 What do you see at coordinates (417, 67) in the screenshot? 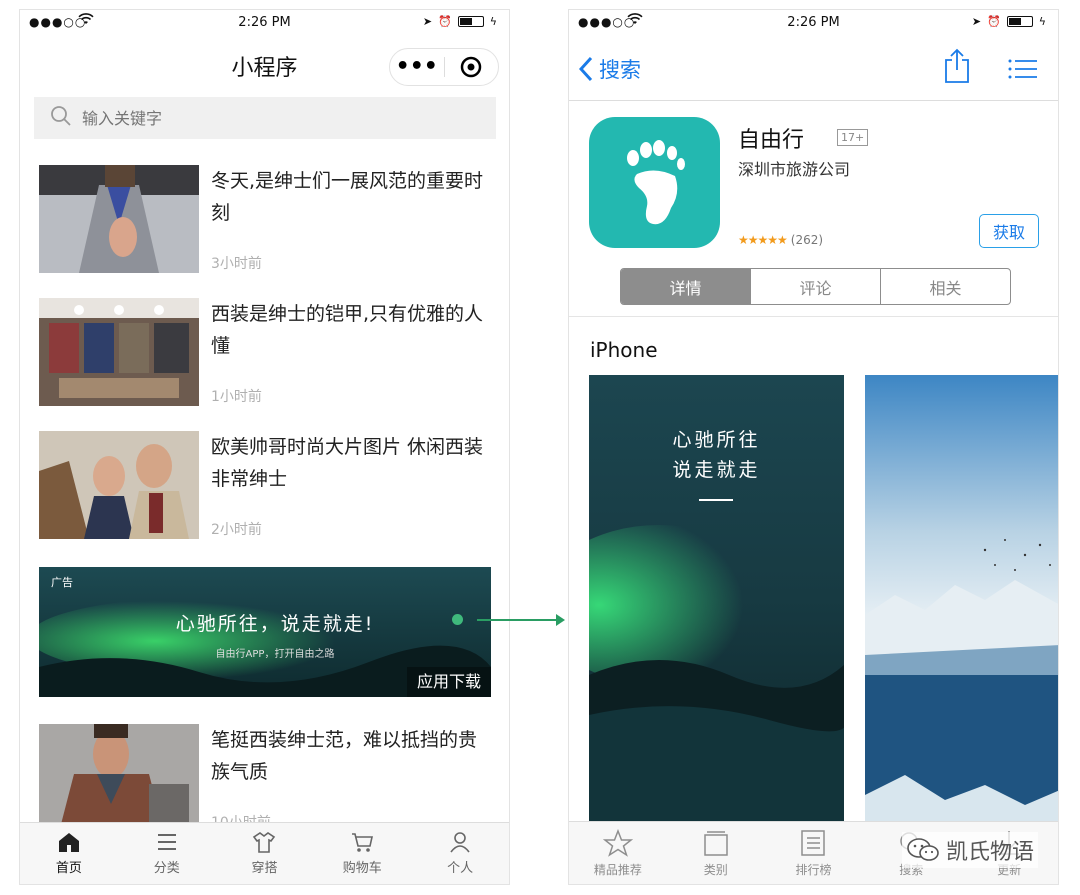
I see `more-button: •••` at bounding box center [417, 67].